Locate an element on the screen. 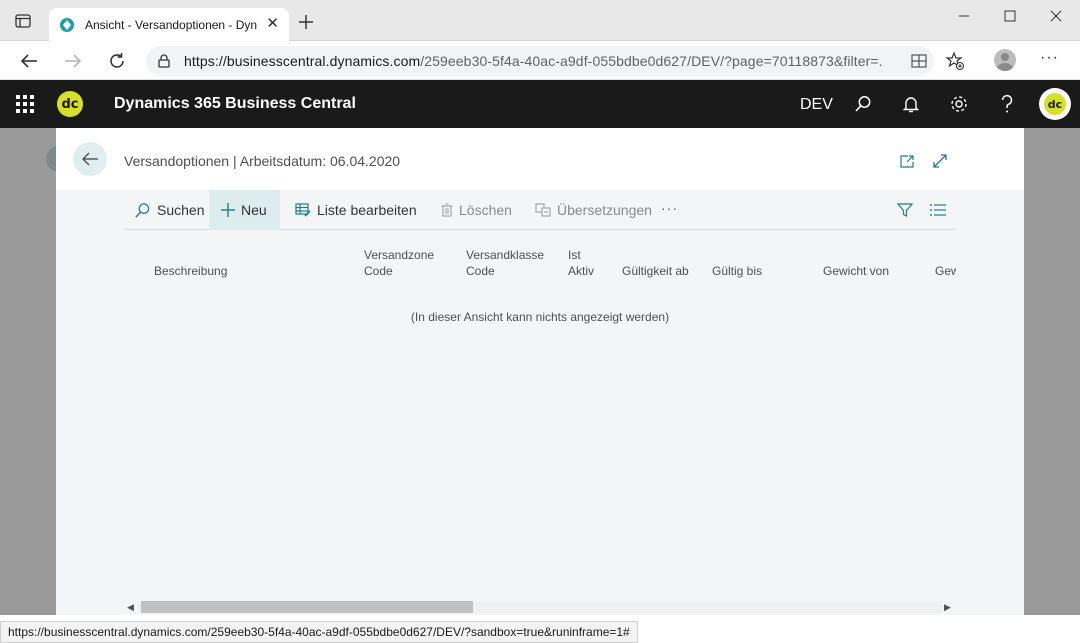 The width and height of the screenshot is (1080, 643). company-logo: dc is located at coordinates (70, 104).